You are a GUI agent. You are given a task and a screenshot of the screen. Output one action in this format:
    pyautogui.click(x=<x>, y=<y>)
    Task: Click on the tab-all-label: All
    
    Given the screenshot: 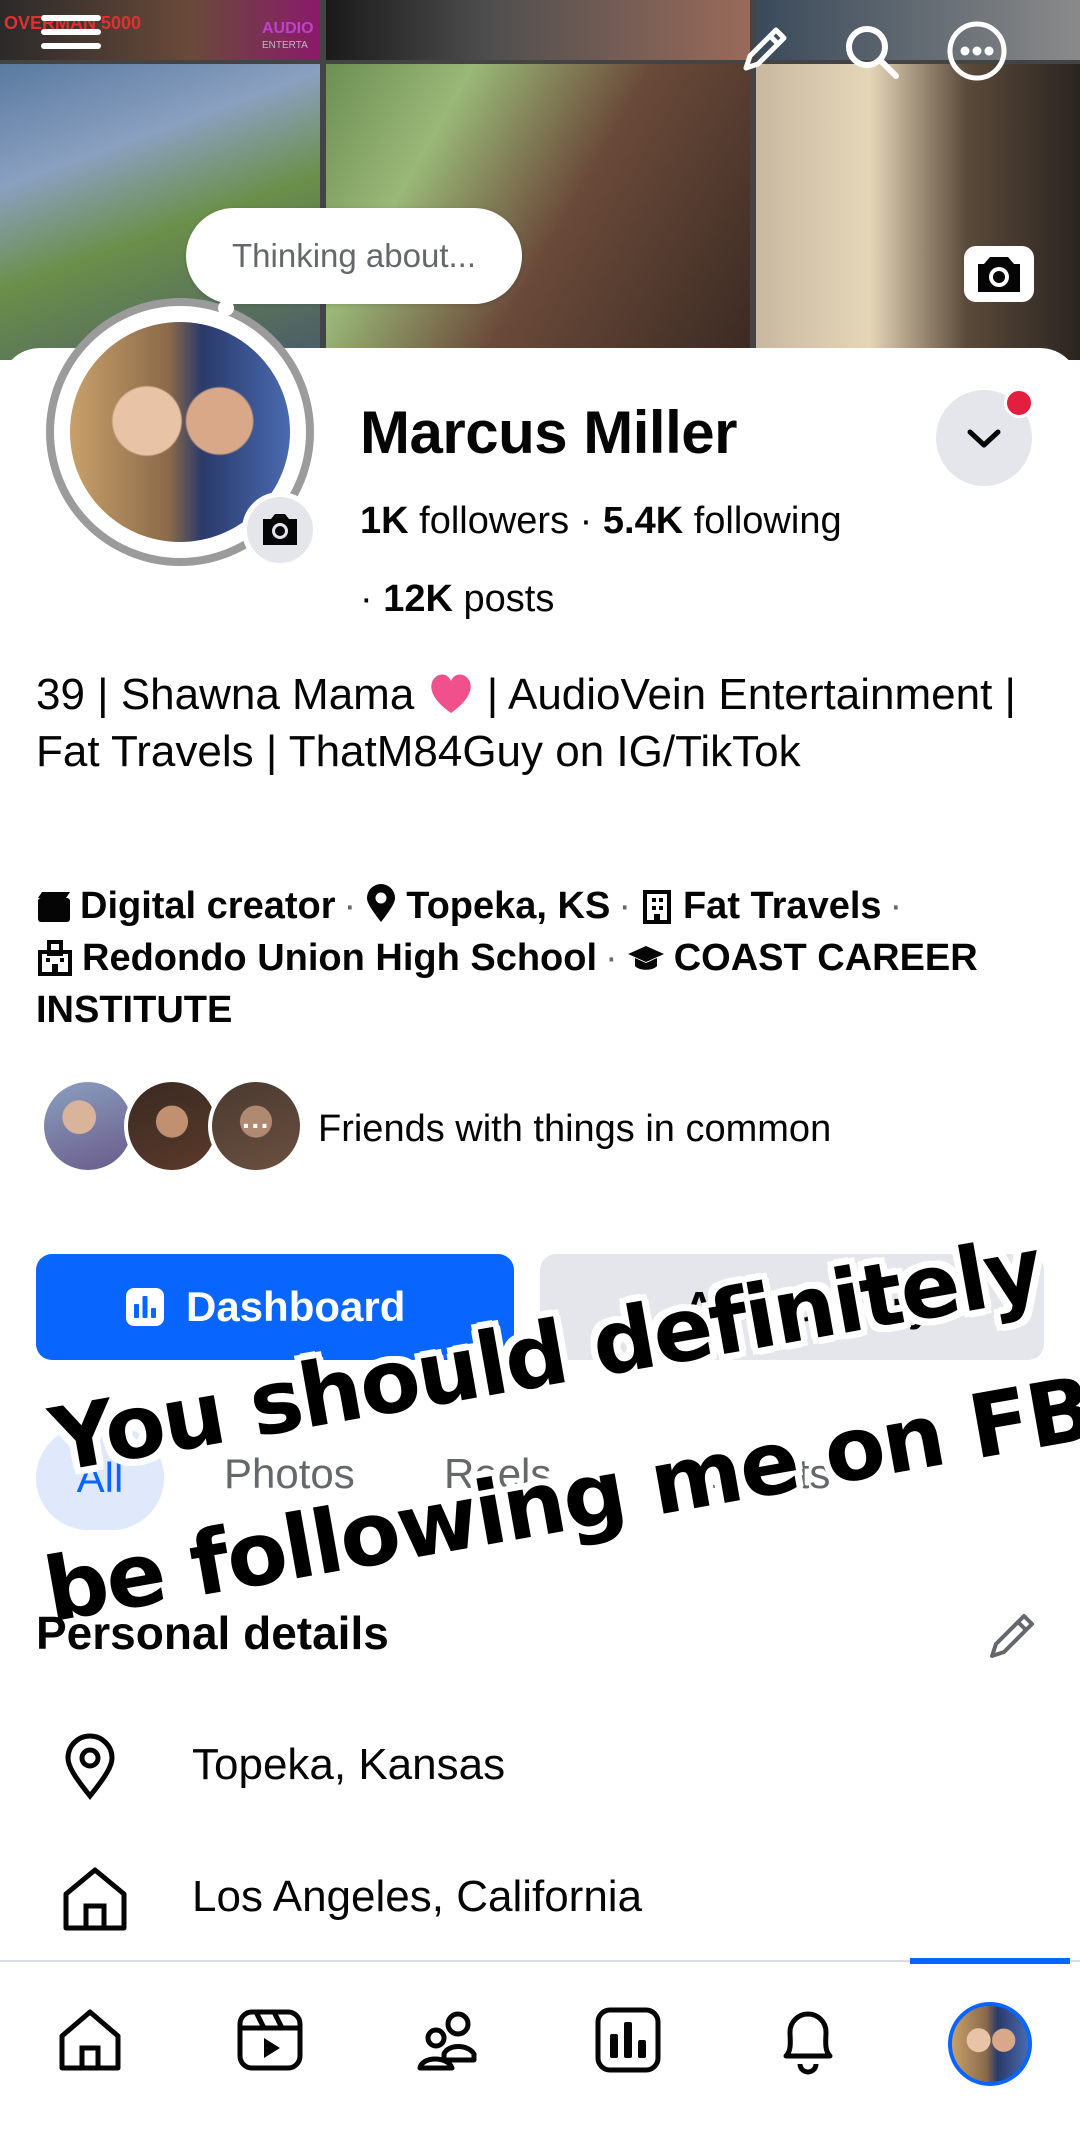 What is the action you would take?
    pyautogui.click(x=100, y=1477)
    